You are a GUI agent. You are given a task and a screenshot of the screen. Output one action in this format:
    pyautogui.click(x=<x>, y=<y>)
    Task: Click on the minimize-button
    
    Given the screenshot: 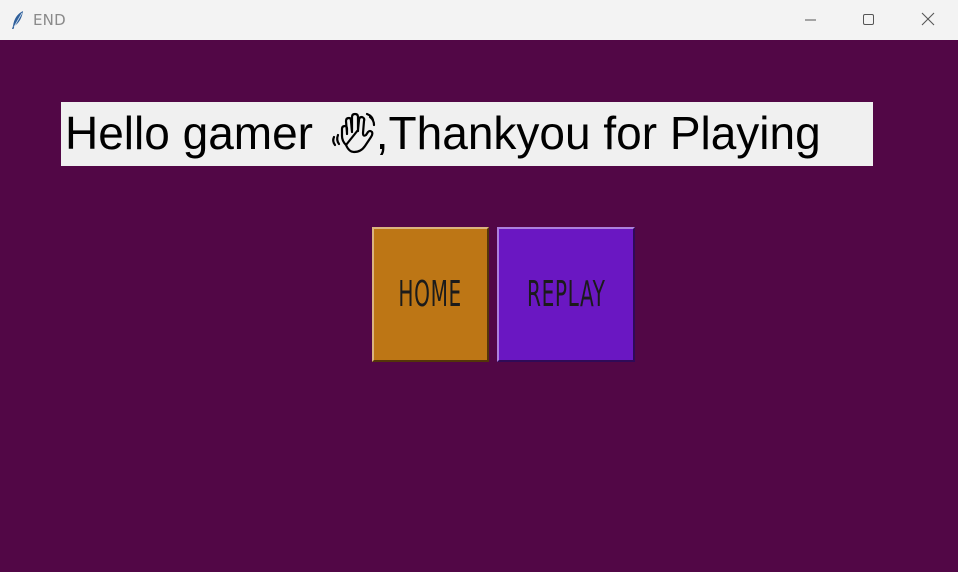 What is the action you would take?
    pyautogui.click(x=811, y=20)
    